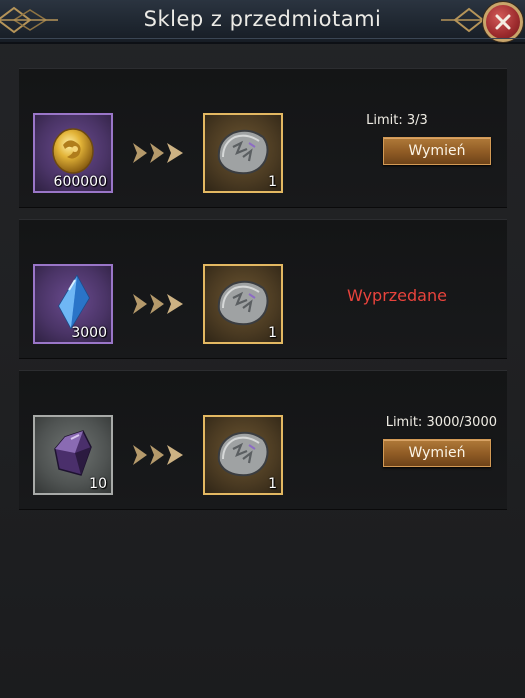 Image resolution: width=525 pixels, height=698 pixels. Describe the element at coordinates (397, 295) in the screenshot. I see `sold-out-label: Wyprzedane` at that location.